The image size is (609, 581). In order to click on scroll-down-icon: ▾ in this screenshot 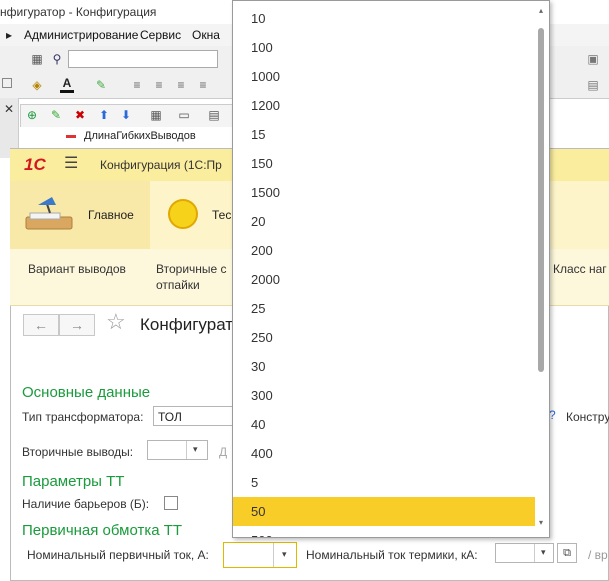, I will do `click(541, 522)`.